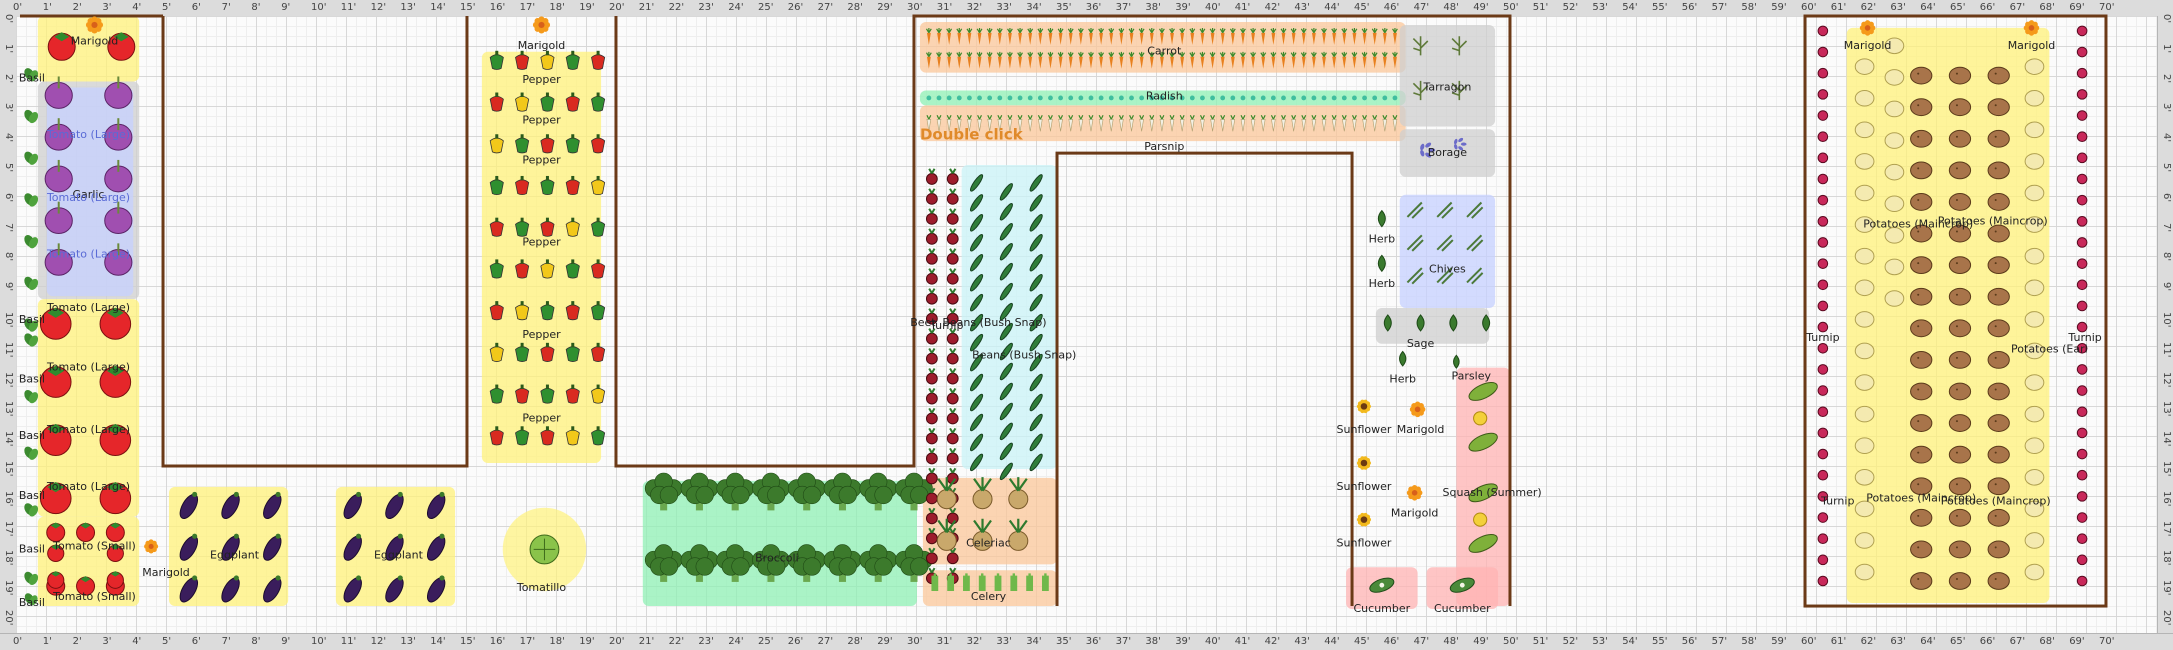 Image resolution: width=2173 pixels, height=650 pixels. Describe the element at coordinates (1204, 379) in the screenshot. I see `bed-border-inner` at that location.